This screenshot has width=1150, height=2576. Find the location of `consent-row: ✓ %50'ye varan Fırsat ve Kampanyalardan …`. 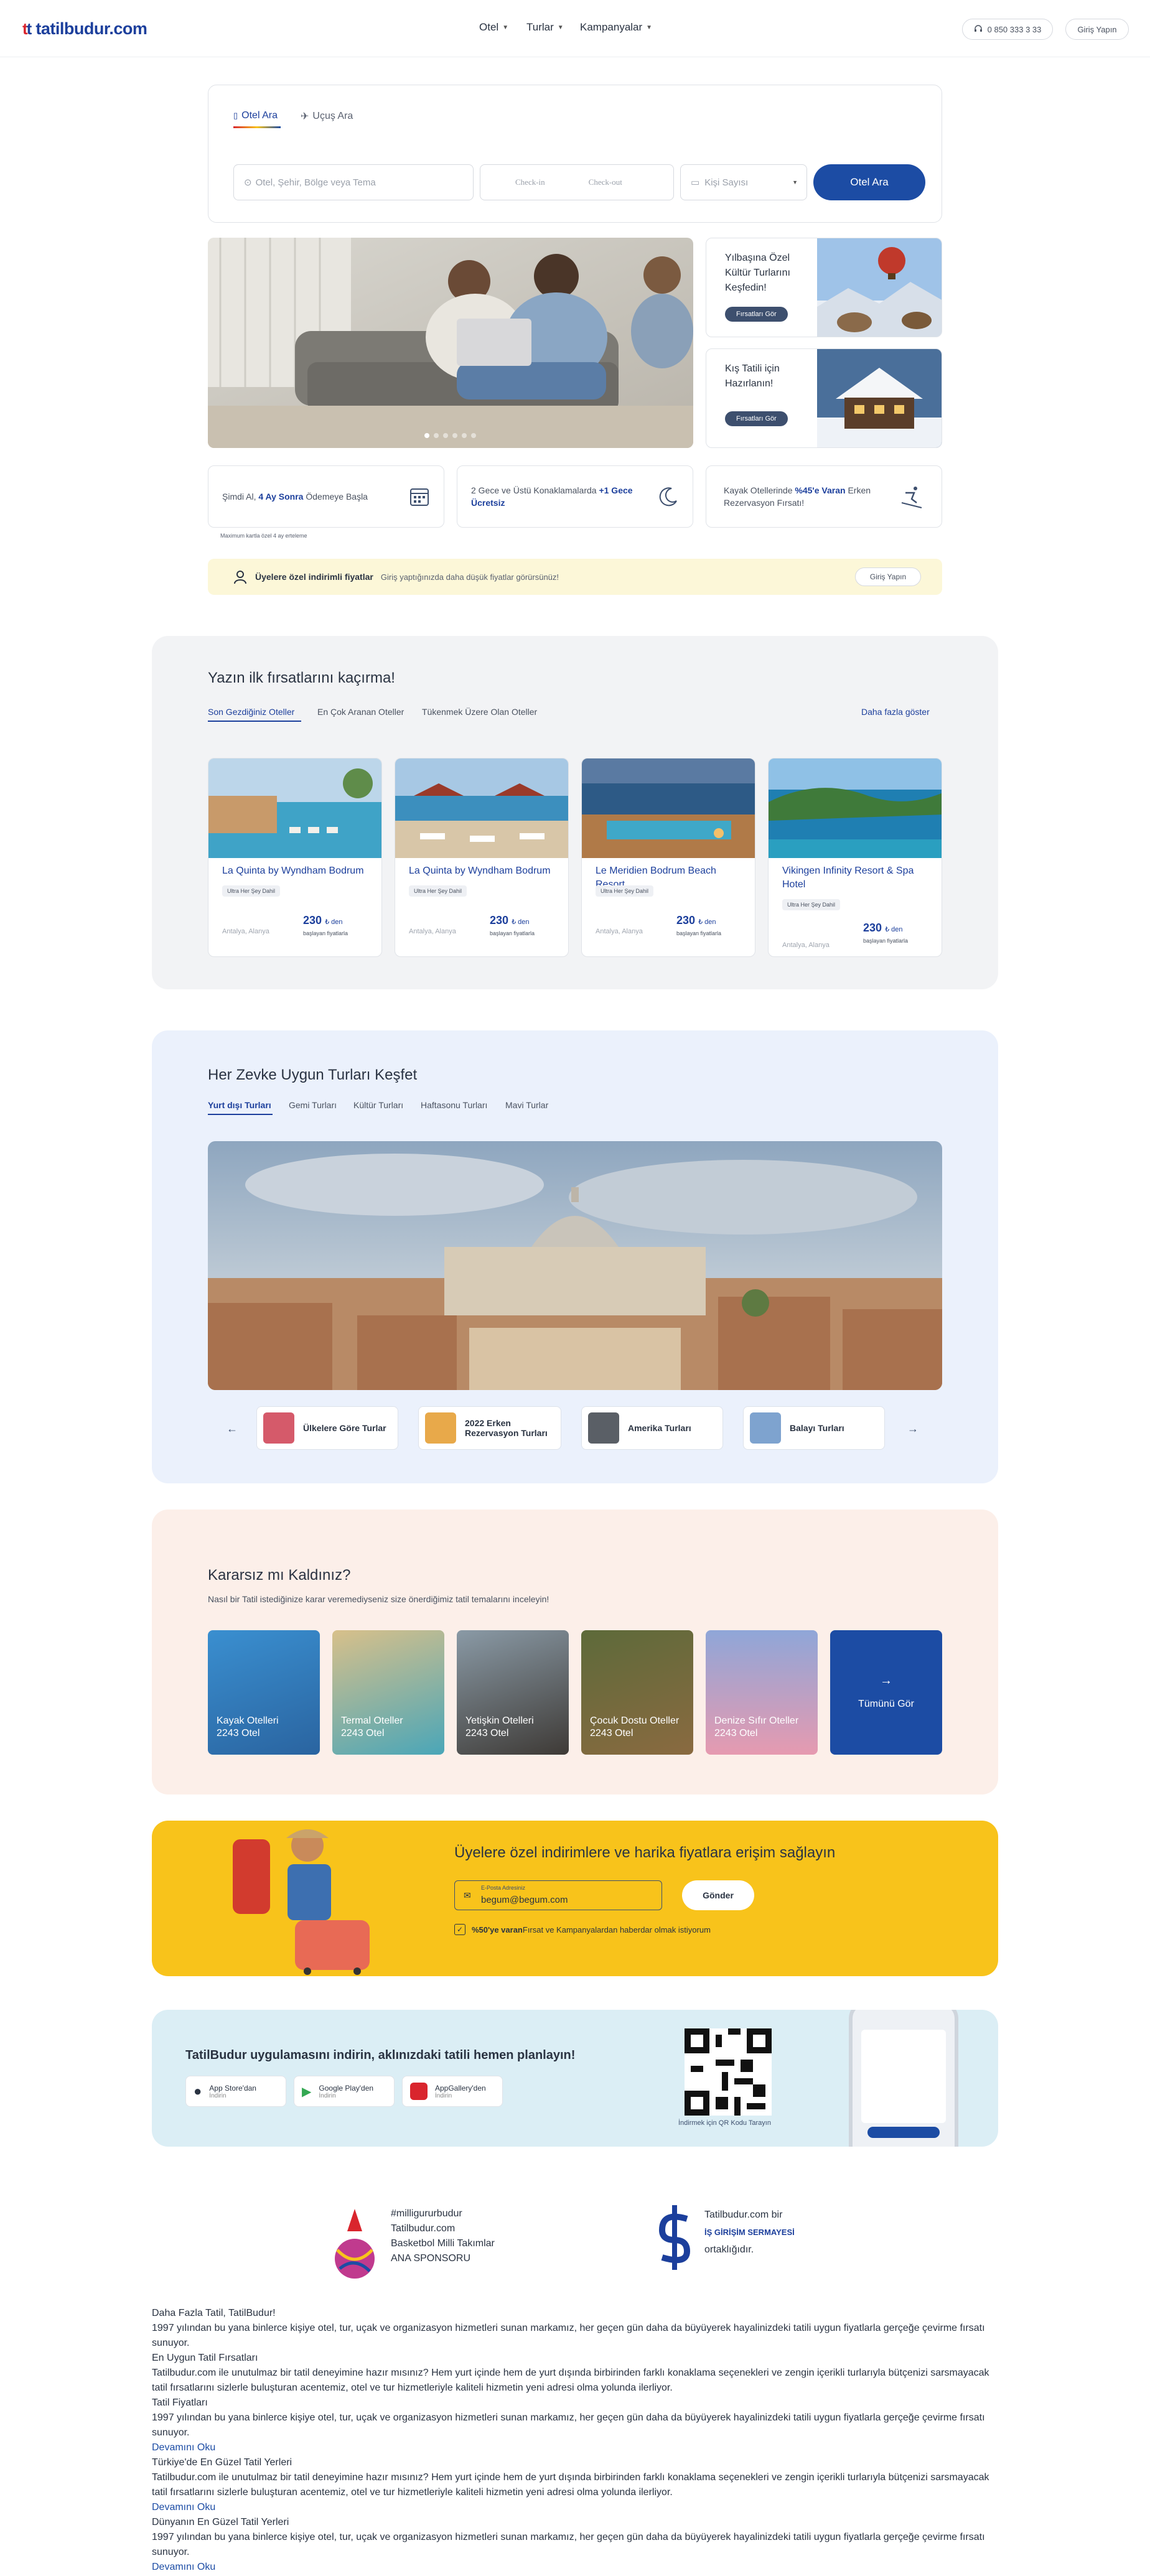

consent-row: ✓ %50'ye varan Fırsat ve Kampanyalardan … is located at coordinates (582, 1930).